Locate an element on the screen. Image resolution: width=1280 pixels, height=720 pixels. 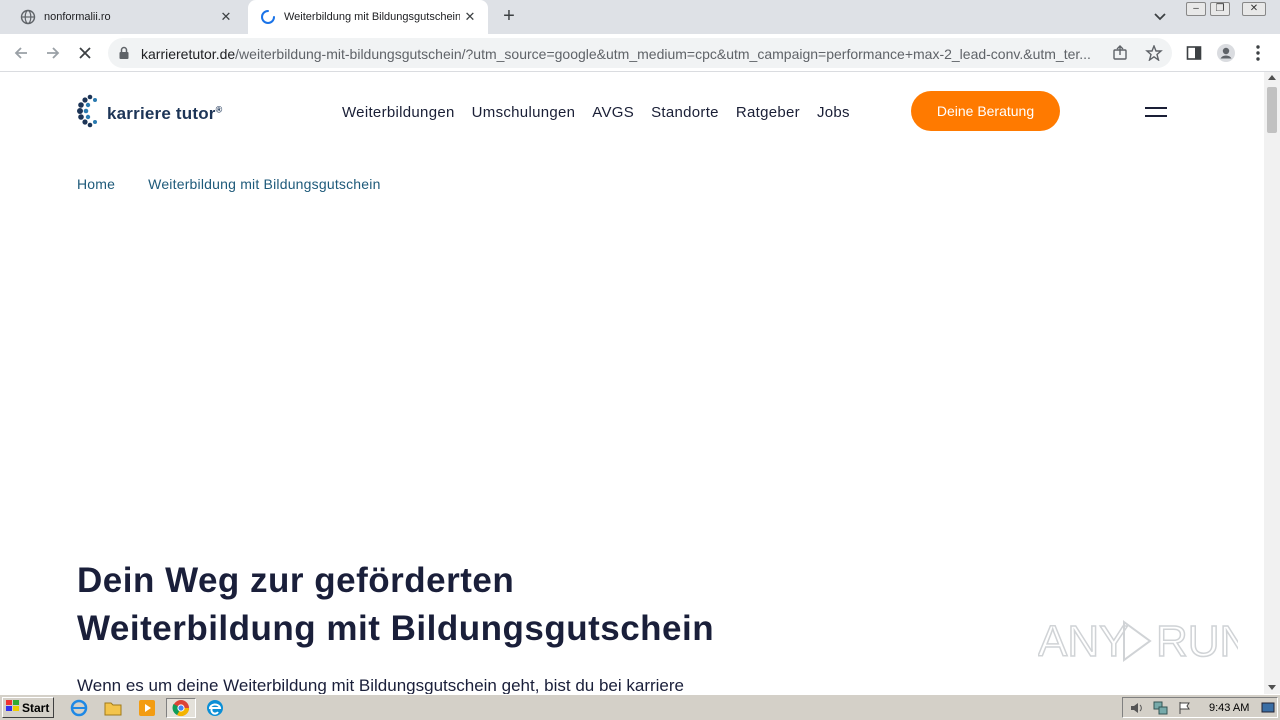
nav-item-avgs: AVGS is located at coordinates (613, 112).